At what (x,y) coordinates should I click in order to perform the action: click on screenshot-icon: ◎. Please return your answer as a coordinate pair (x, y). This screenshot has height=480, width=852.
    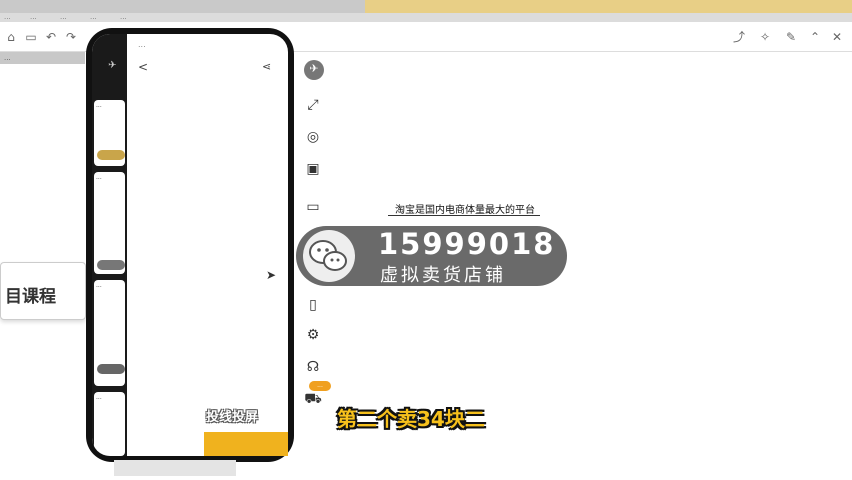
    Looking at the image, I should click on (313, 137).